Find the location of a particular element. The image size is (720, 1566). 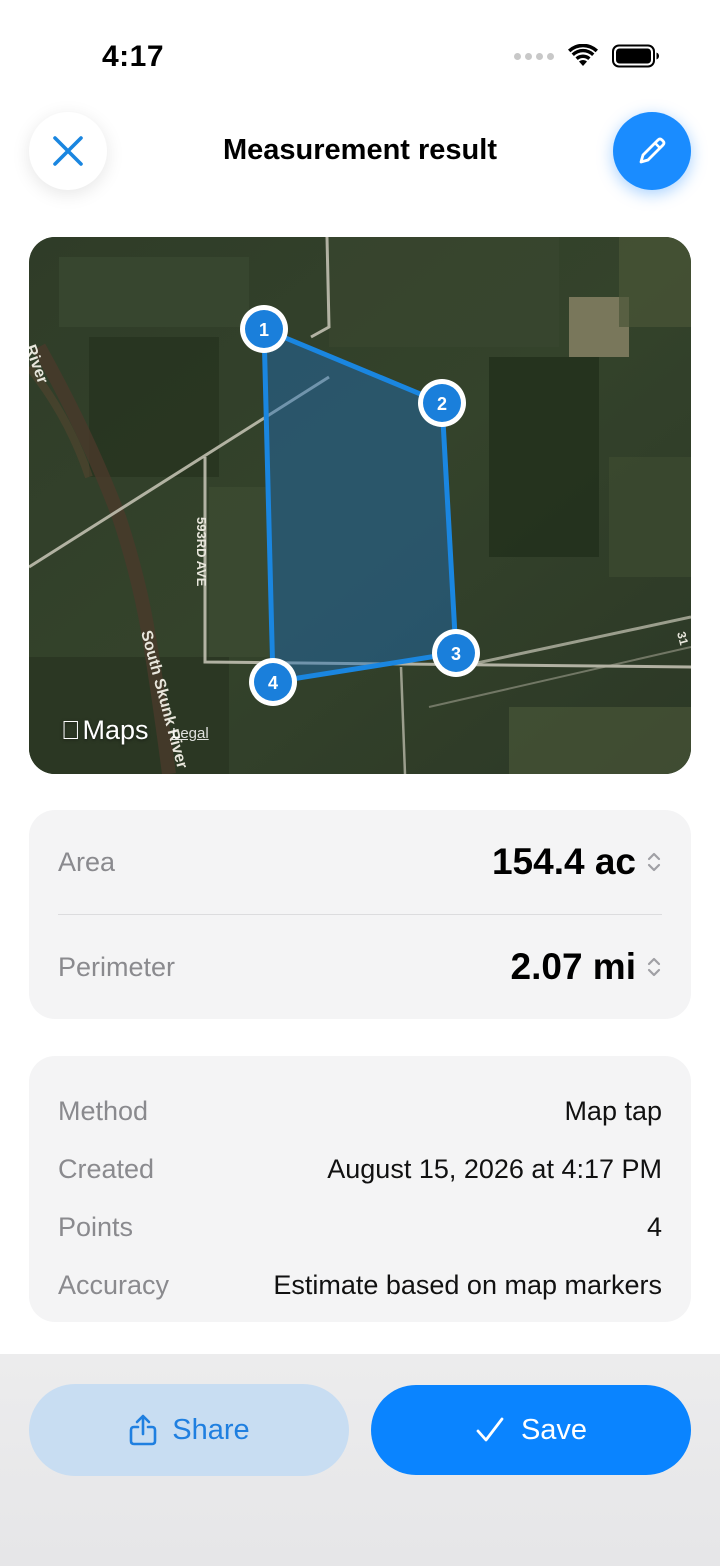

maps-legal-link: Legal is located at coordinates (190, 733).